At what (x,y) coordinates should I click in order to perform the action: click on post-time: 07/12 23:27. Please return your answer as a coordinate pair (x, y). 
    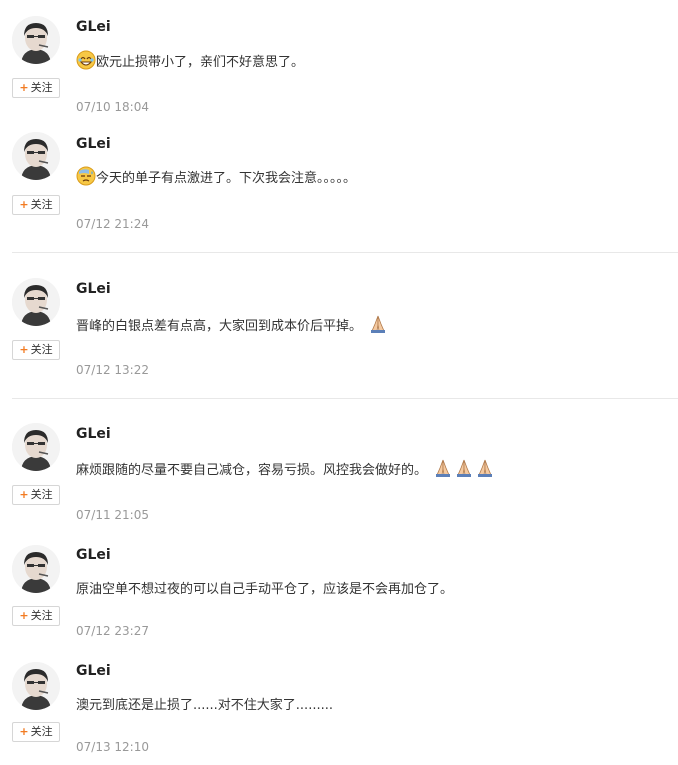
    Looking at the image, I should click on (112, 631).